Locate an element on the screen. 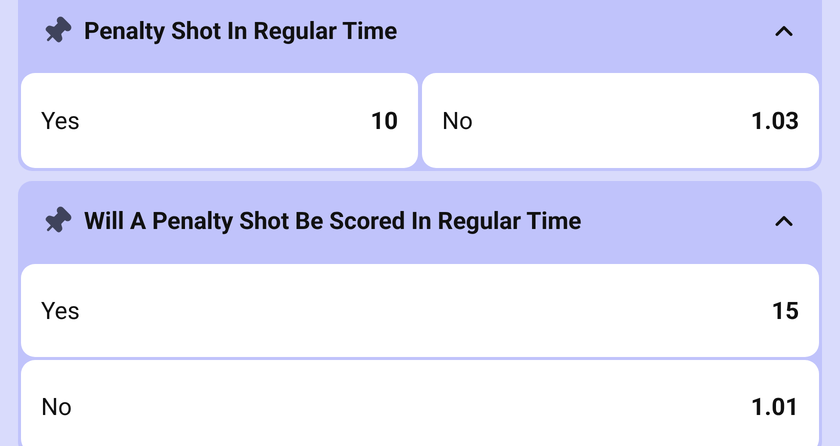 The image size is (840, 446). odds-option: Yes 10 is located at coordinates (219, 120).